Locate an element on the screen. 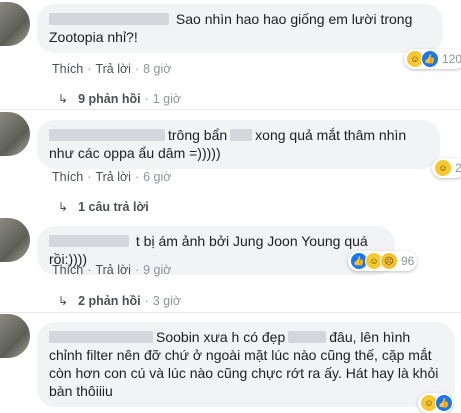  comment-text-part: Soobin xưa h có đẹp is located at coordinates (221, 337).